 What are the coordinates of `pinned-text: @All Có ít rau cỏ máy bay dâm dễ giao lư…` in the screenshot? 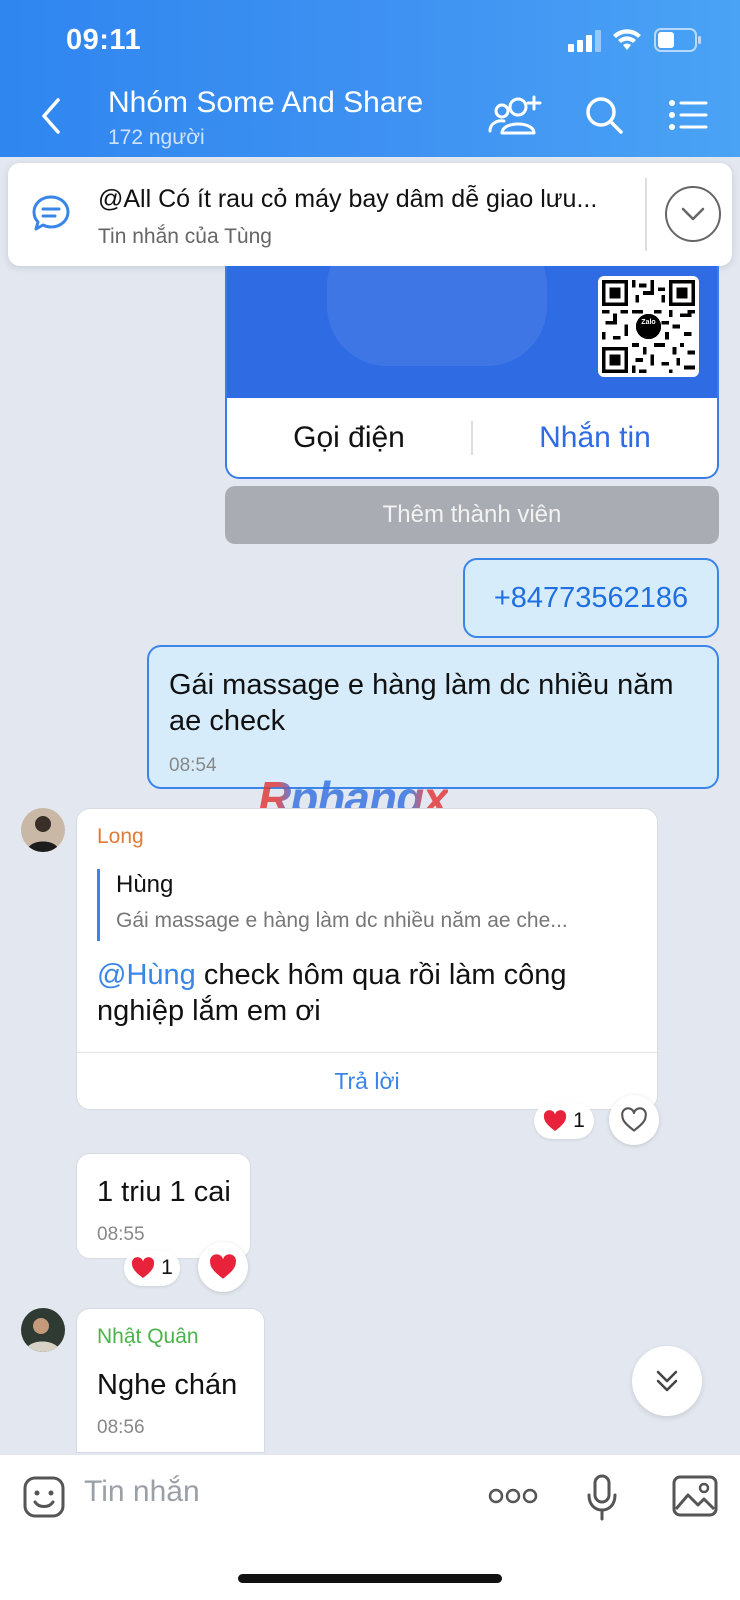 It's located at (348, 199).